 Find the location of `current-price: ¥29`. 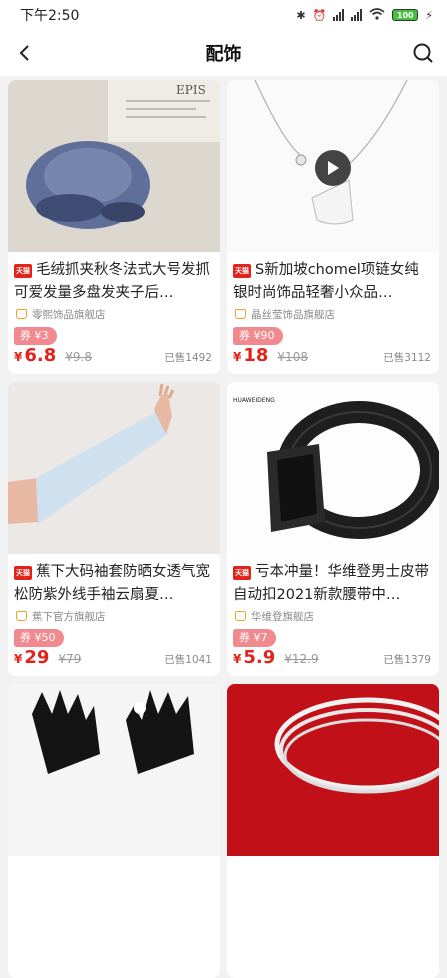

current-price: ¥29 is located at coordinates (32, 657).